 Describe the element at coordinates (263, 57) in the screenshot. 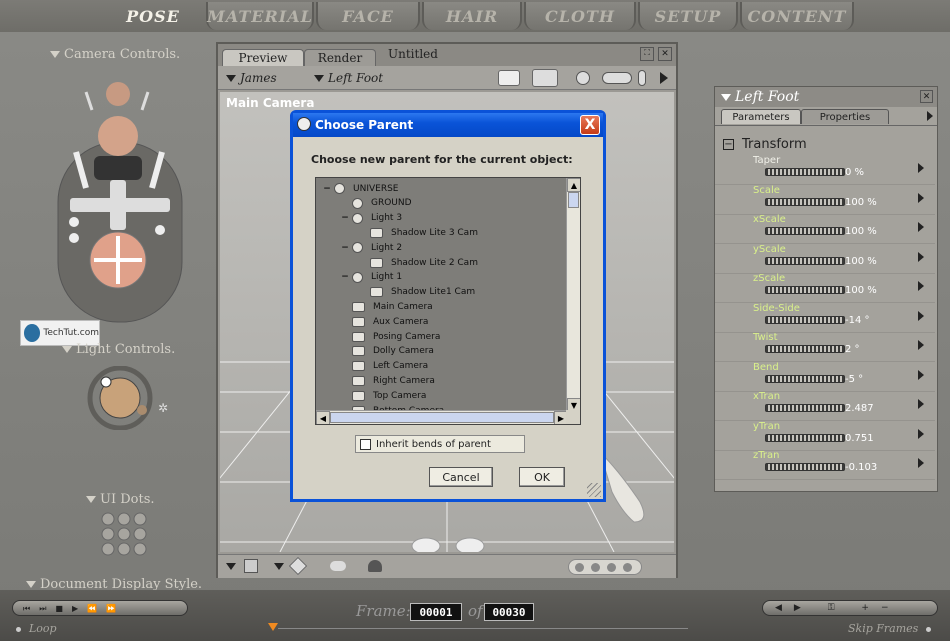

I see `tab-preview: Preview` at that location.